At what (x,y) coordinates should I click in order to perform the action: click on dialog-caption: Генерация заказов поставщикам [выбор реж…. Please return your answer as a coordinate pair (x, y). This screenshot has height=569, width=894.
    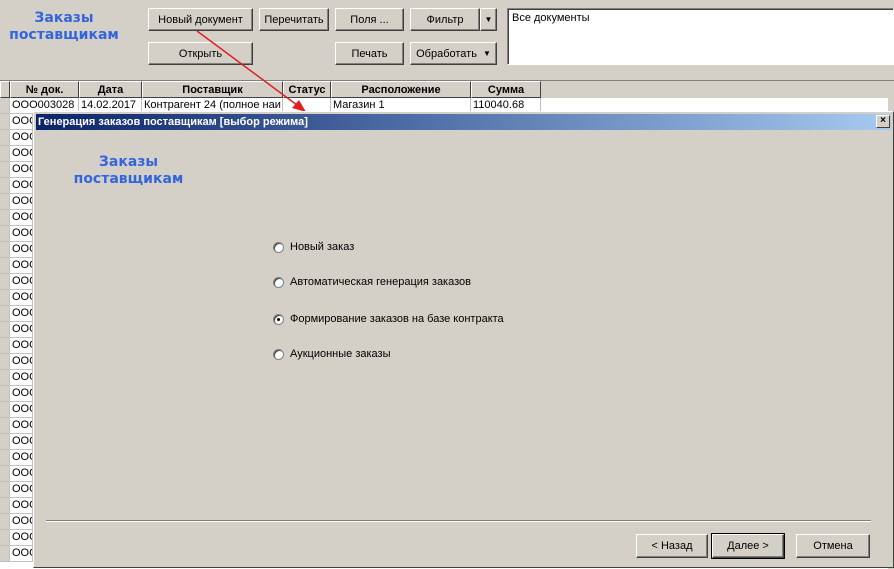
    Looking at the image, I should click on (463, 122).